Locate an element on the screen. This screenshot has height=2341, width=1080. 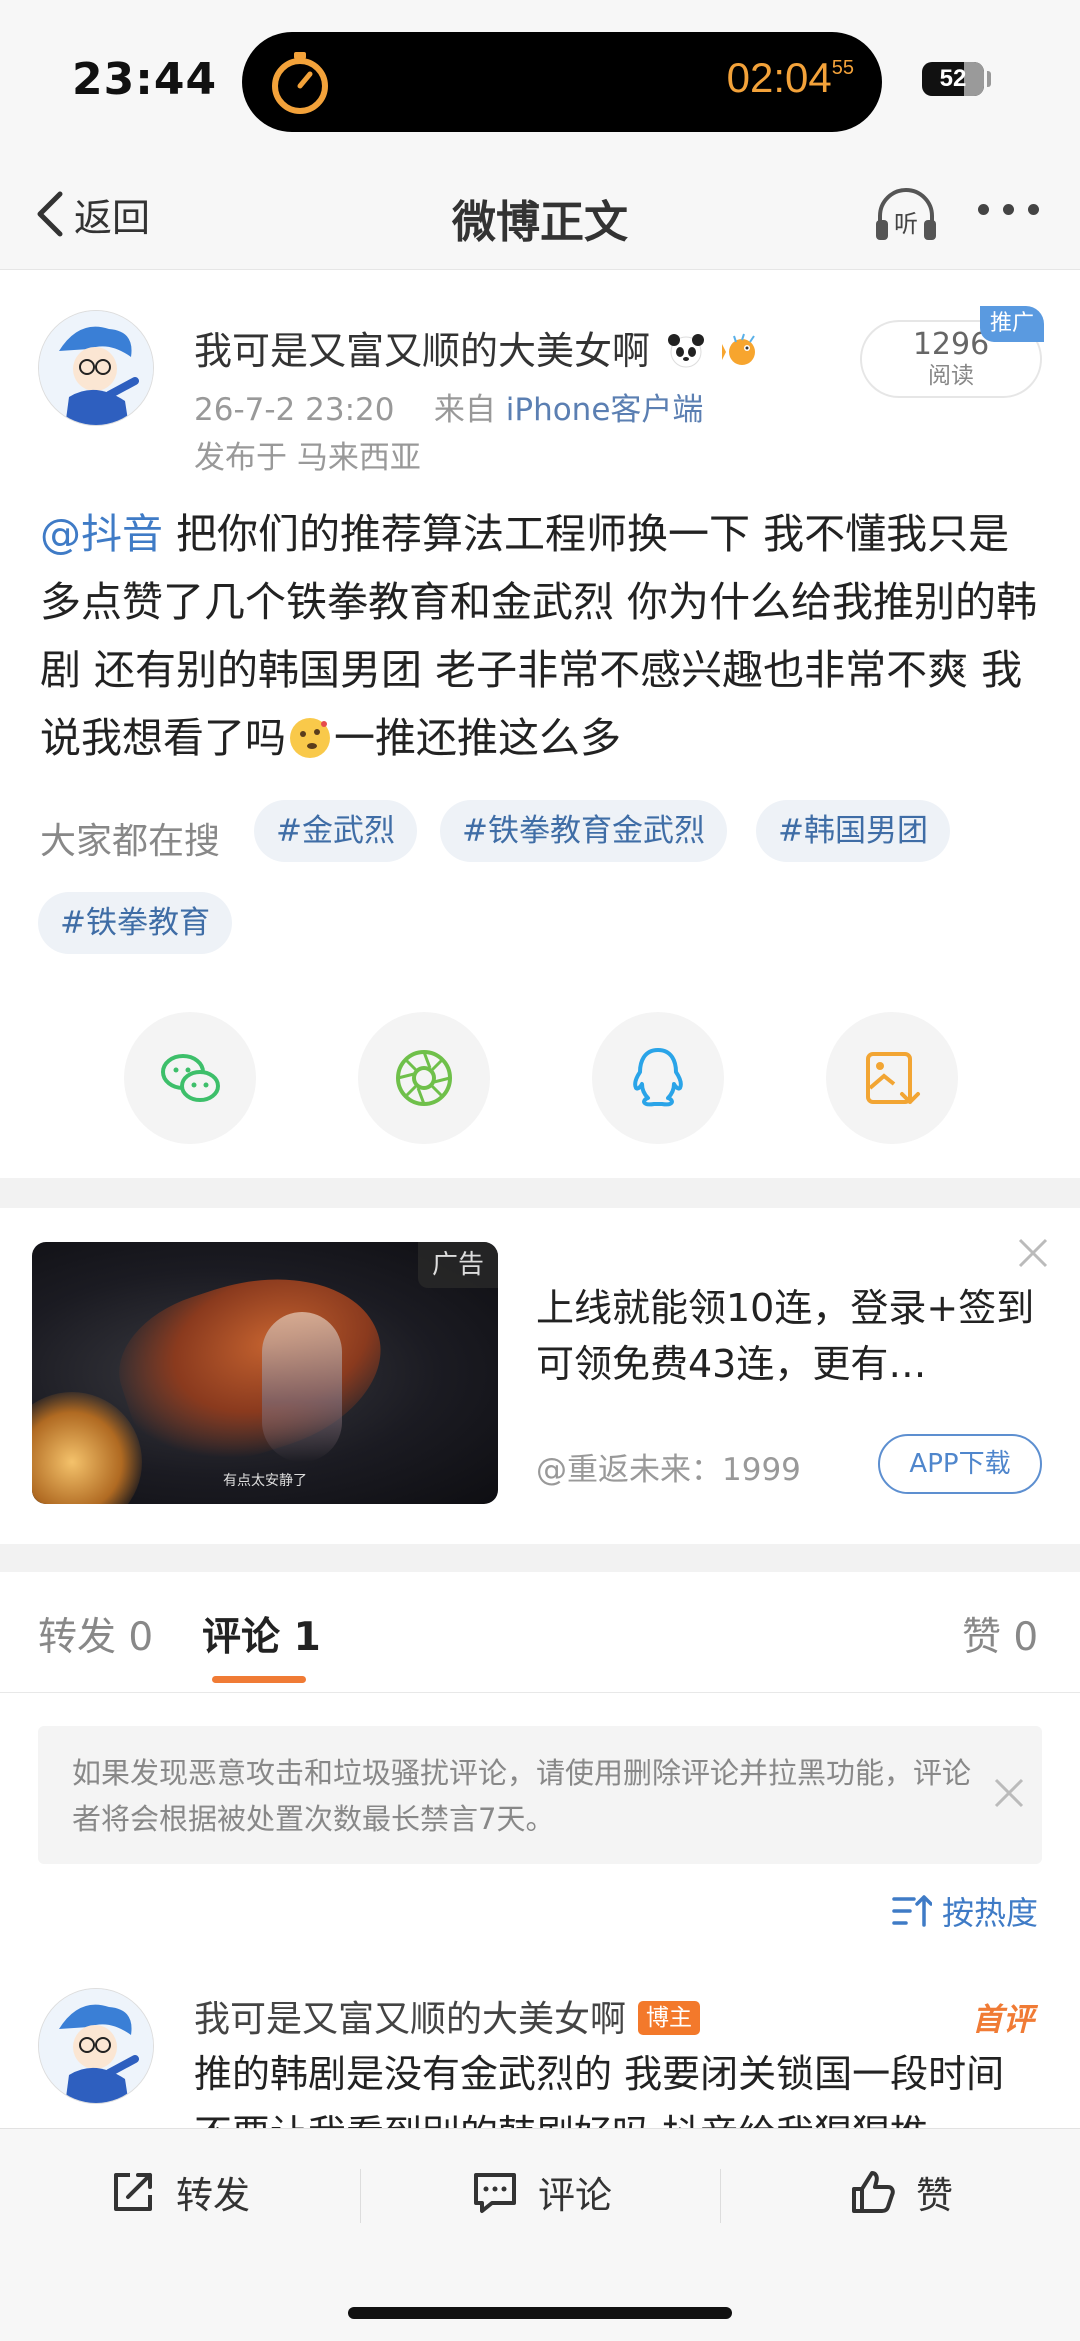
battery-level: 52 is located at coordinates (953, 78).